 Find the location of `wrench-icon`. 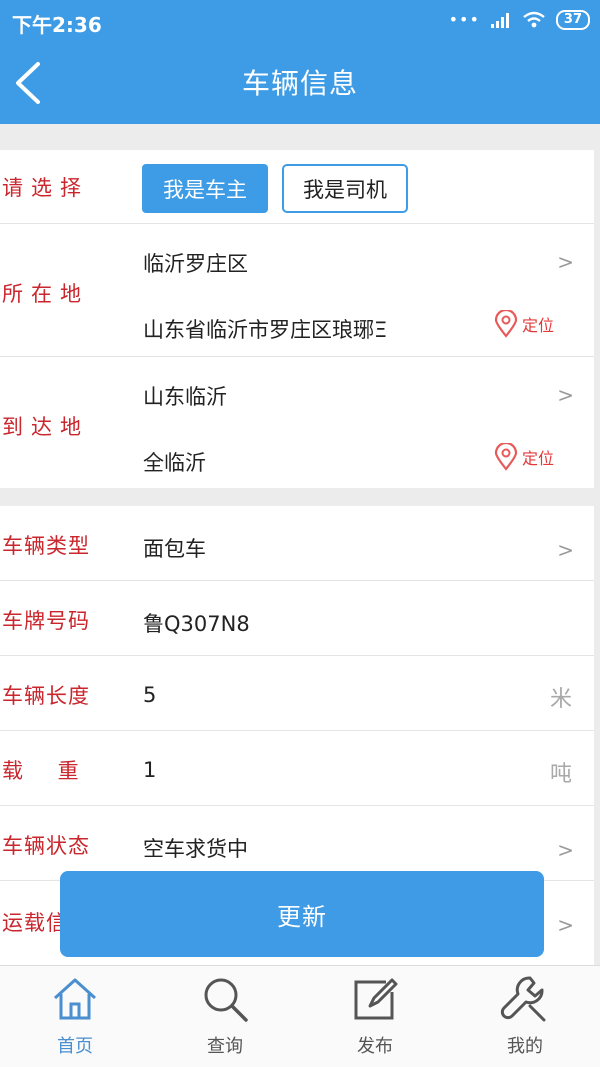

wrench-icon is located at coordinates (523, 999).